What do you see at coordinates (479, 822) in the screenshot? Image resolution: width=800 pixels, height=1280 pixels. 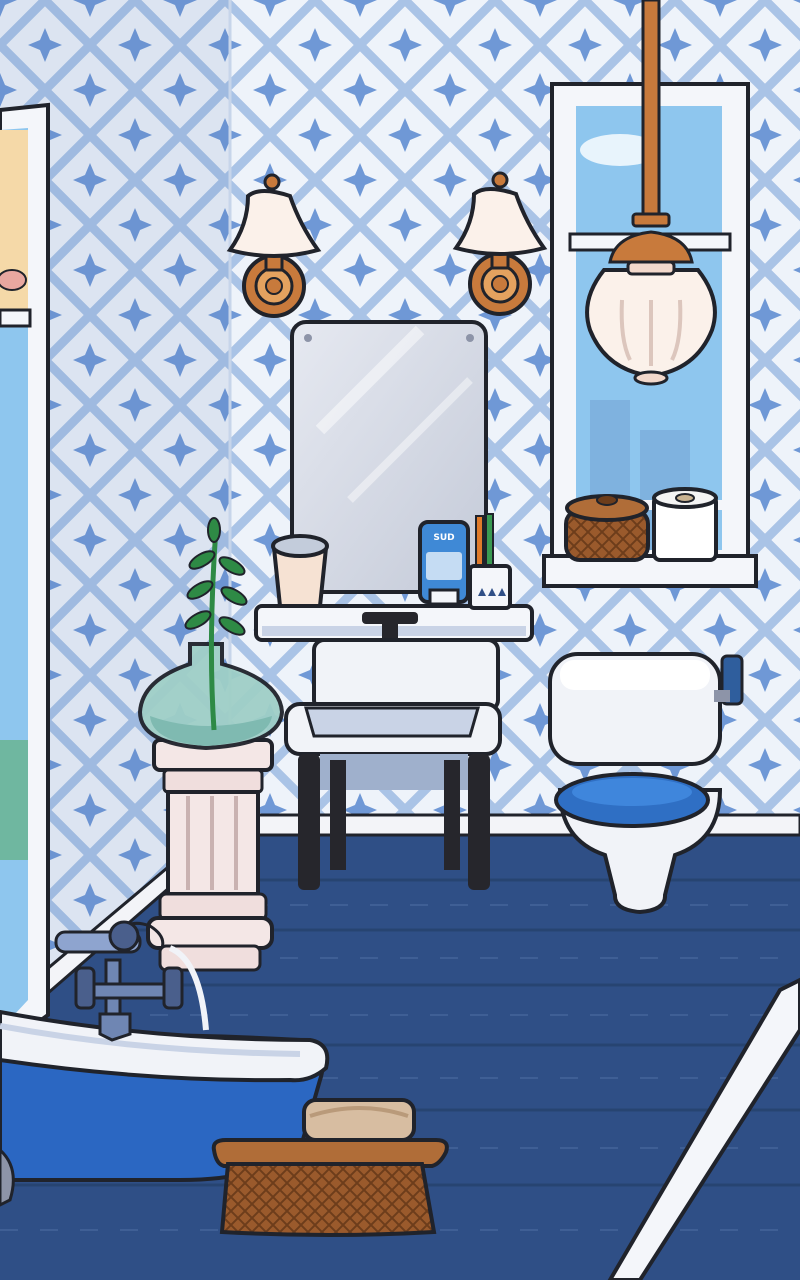 I see `sink-leg-right` at bounding box center [479, 822].